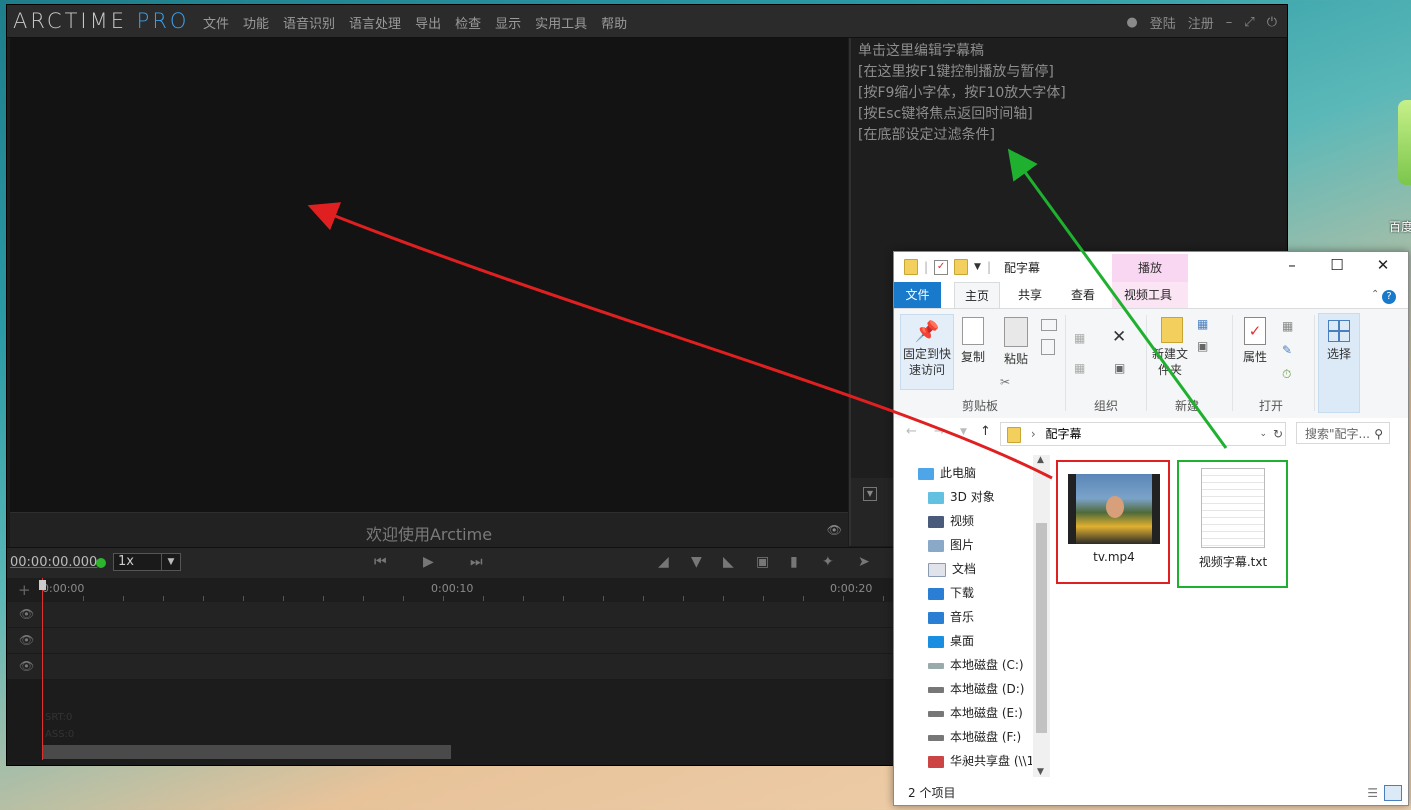  Describe the element at coordinates (1150, 268) in the screenshot. I see `context-tab-header: 播放` at that location.